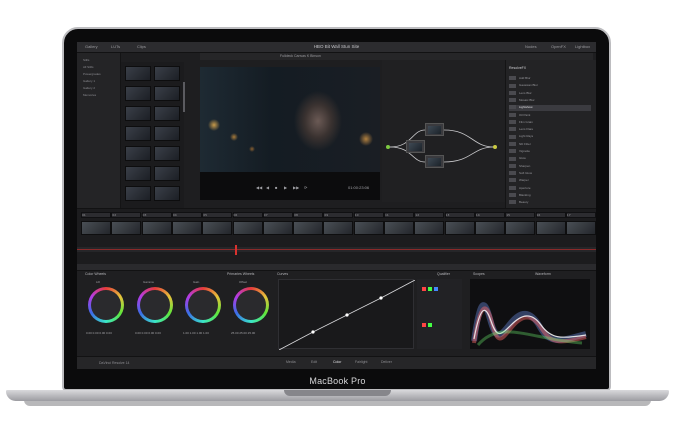  Describe the element at coordinates (259, 187) in the screenshot. I see `rewind-button: ◀◀` at that location.